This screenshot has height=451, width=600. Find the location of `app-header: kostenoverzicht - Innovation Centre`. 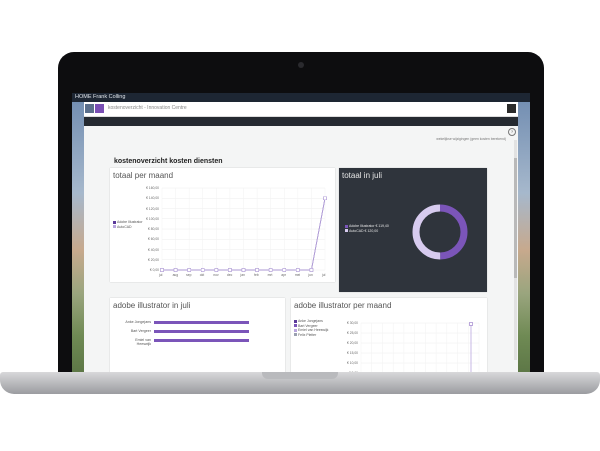

app-header: kostenoverzicht - Innovation Centre is located at coordinates (301, 109).